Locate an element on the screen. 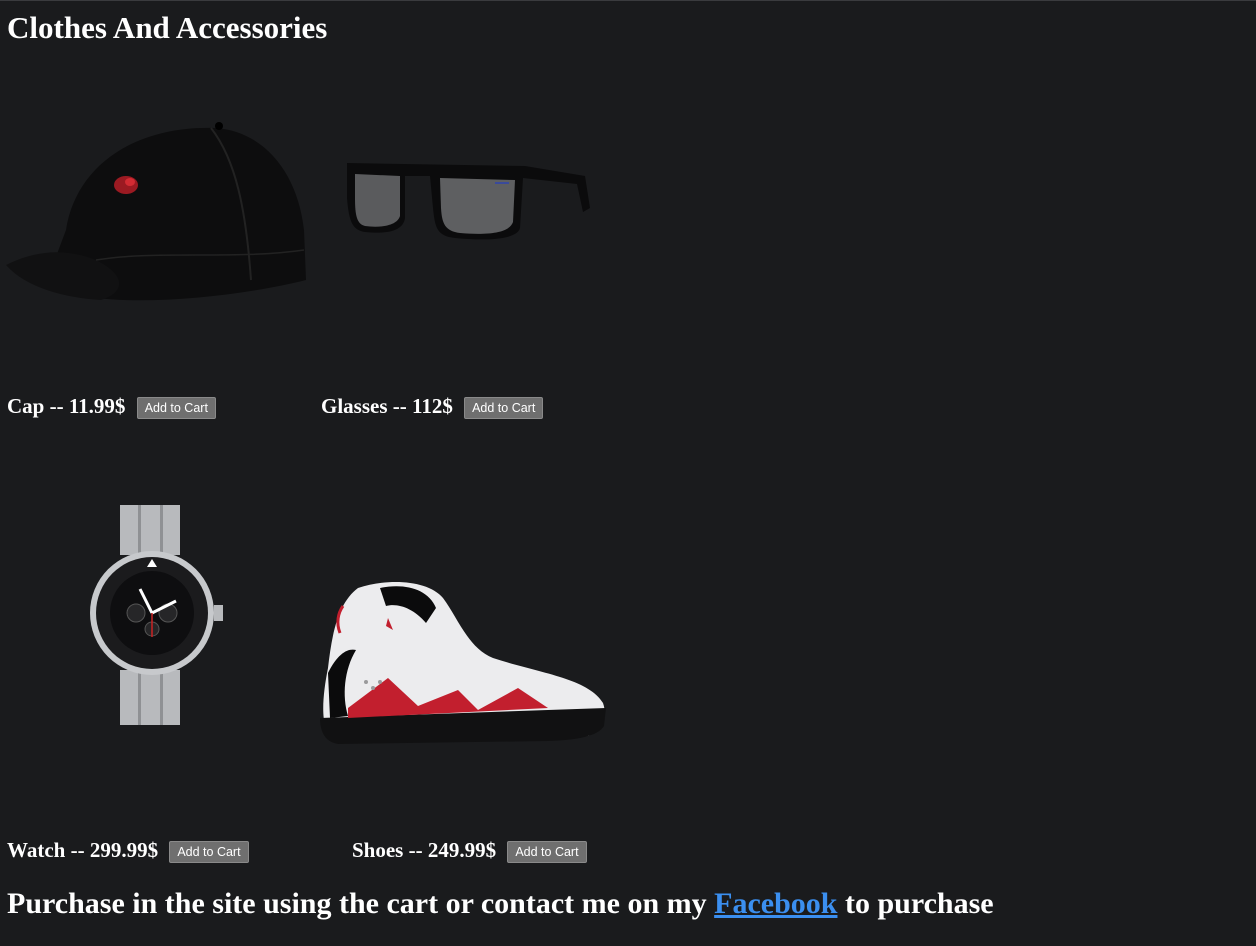  product-caption-glasses: Glasses -- 112$ Add to Cart is located at coordinates (432, 405).